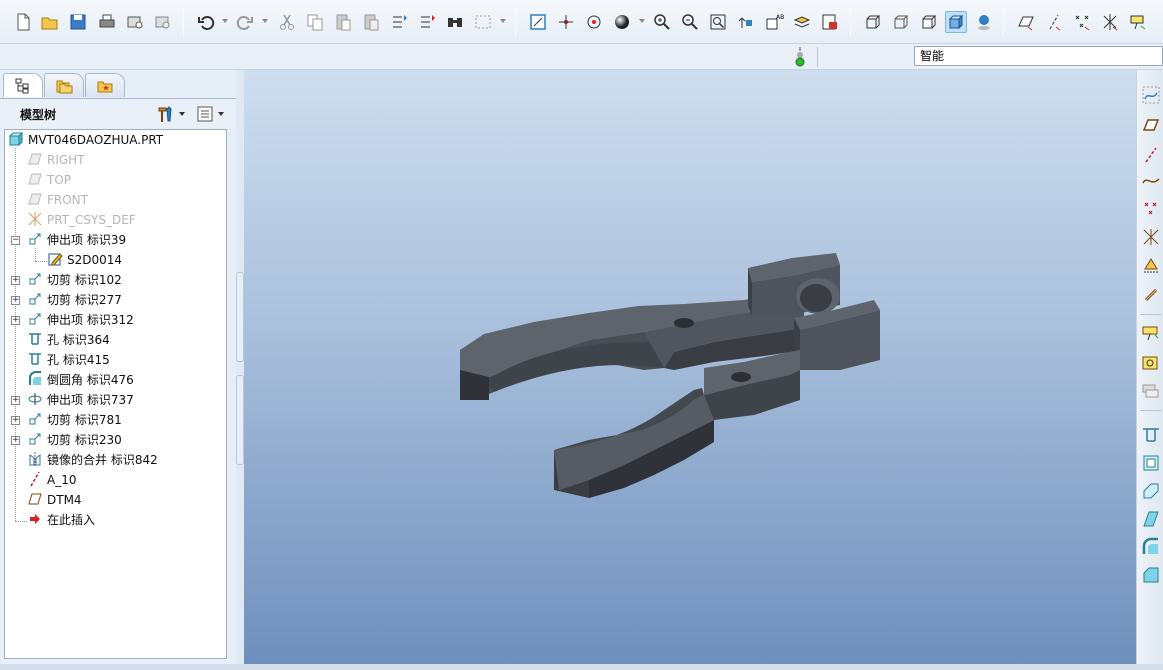 The height and width of the screenshot is (670, 1163). I want to click on saved-views-icon: AB, so click(774, 22).